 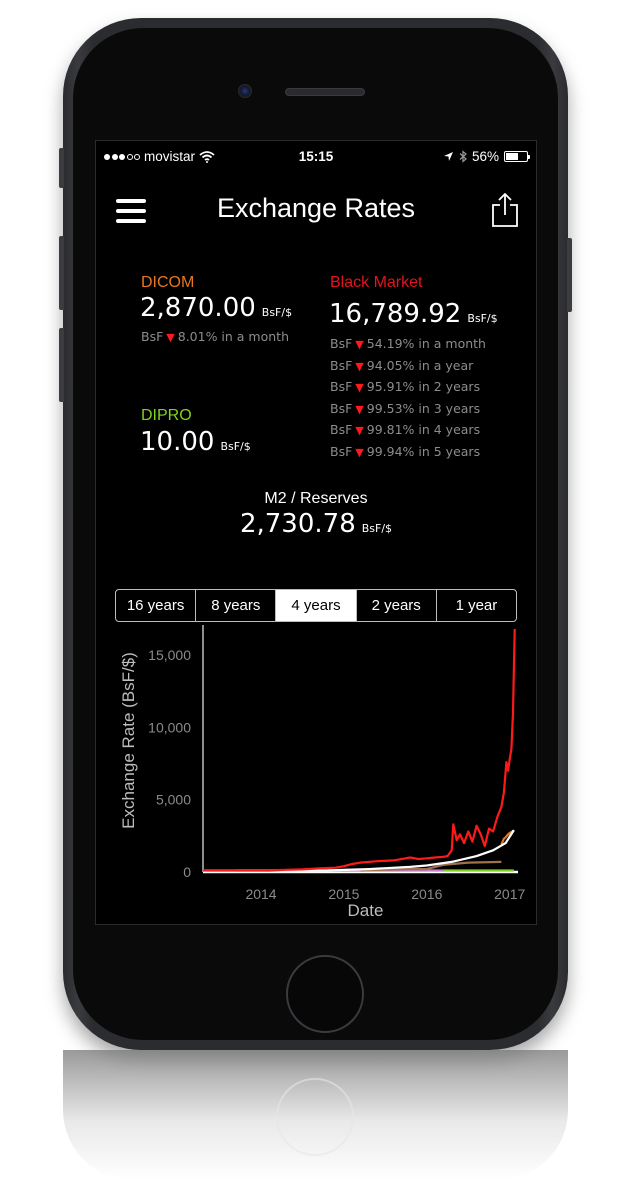 I want to click on range-option-2-years: 2 years, so click(x=397, y=605).